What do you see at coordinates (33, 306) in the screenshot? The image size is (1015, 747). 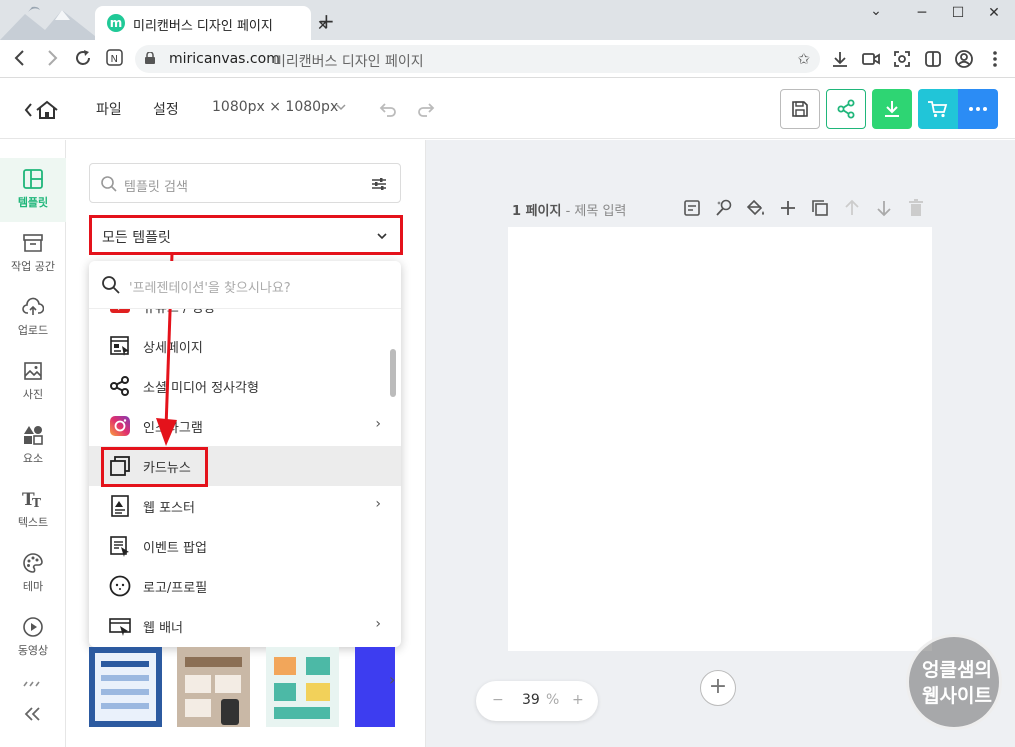 I see `upload-icon` at bounding box center [33, 306].